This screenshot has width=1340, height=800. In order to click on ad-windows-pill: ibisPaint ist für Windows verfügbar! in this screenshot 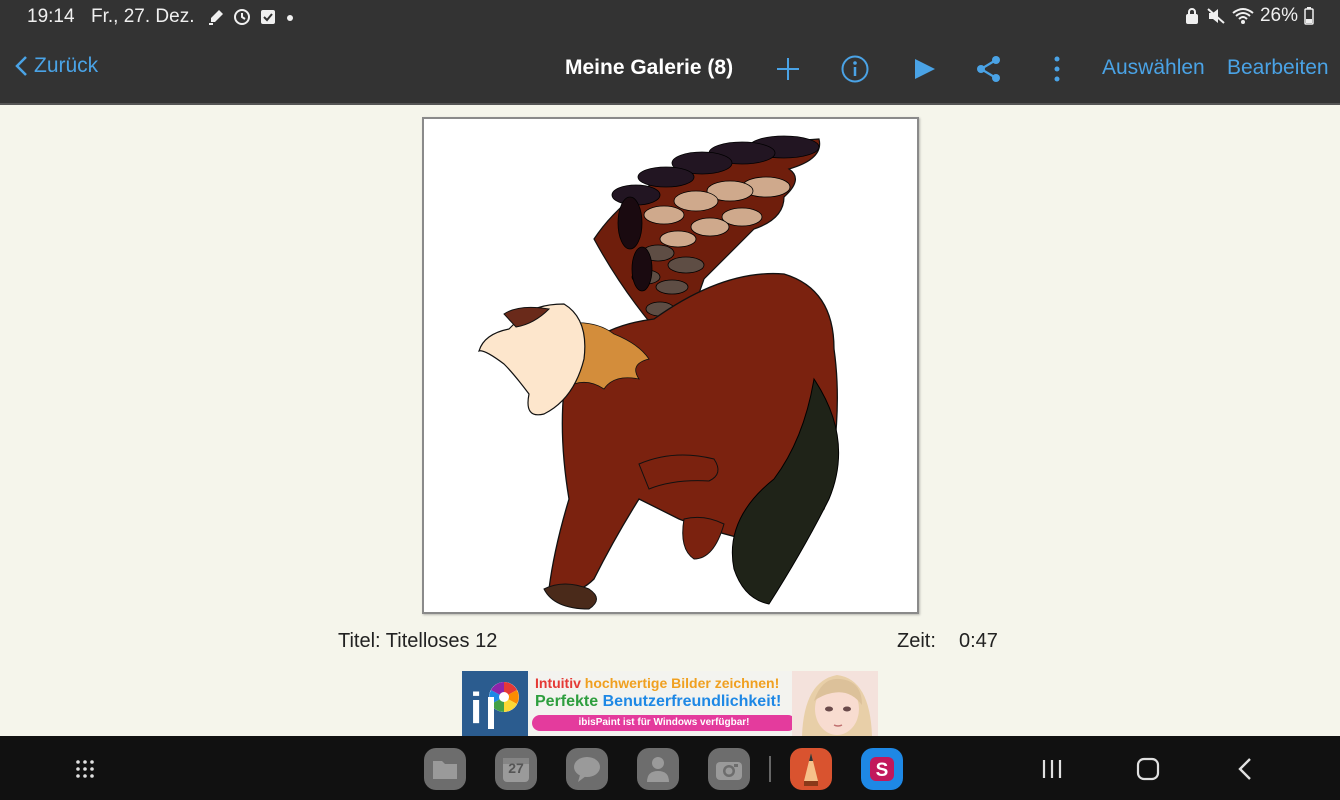, I will do `click(664, 723)`.